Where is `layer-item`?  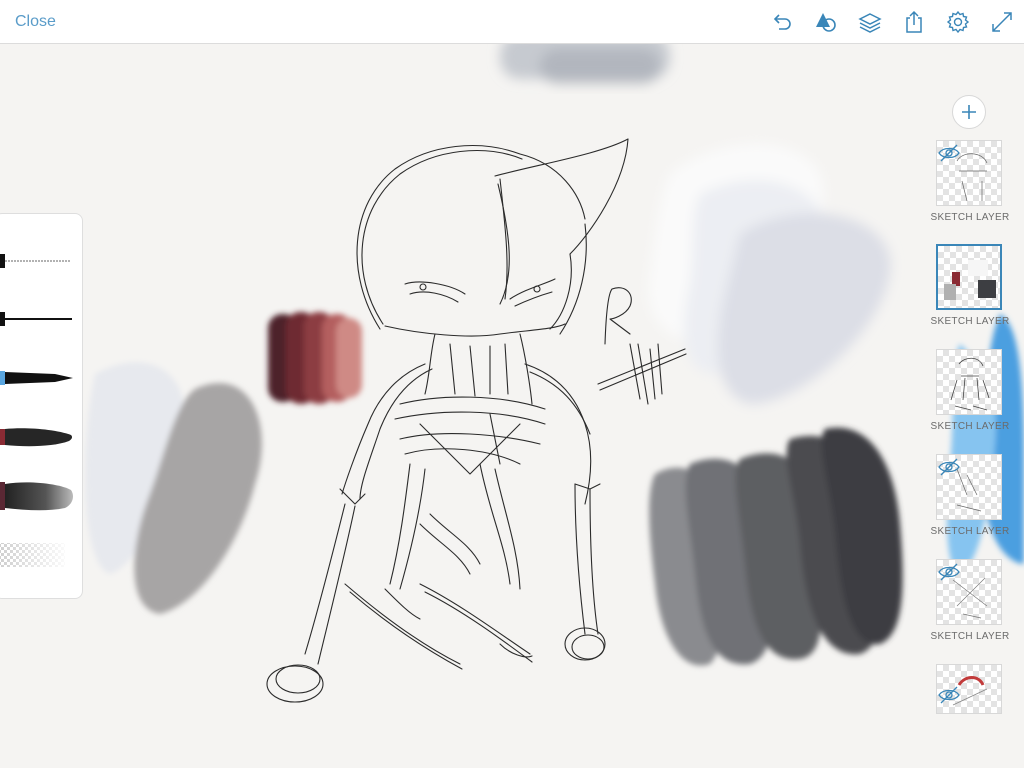
layer-item is located at coordinates (970, 714).